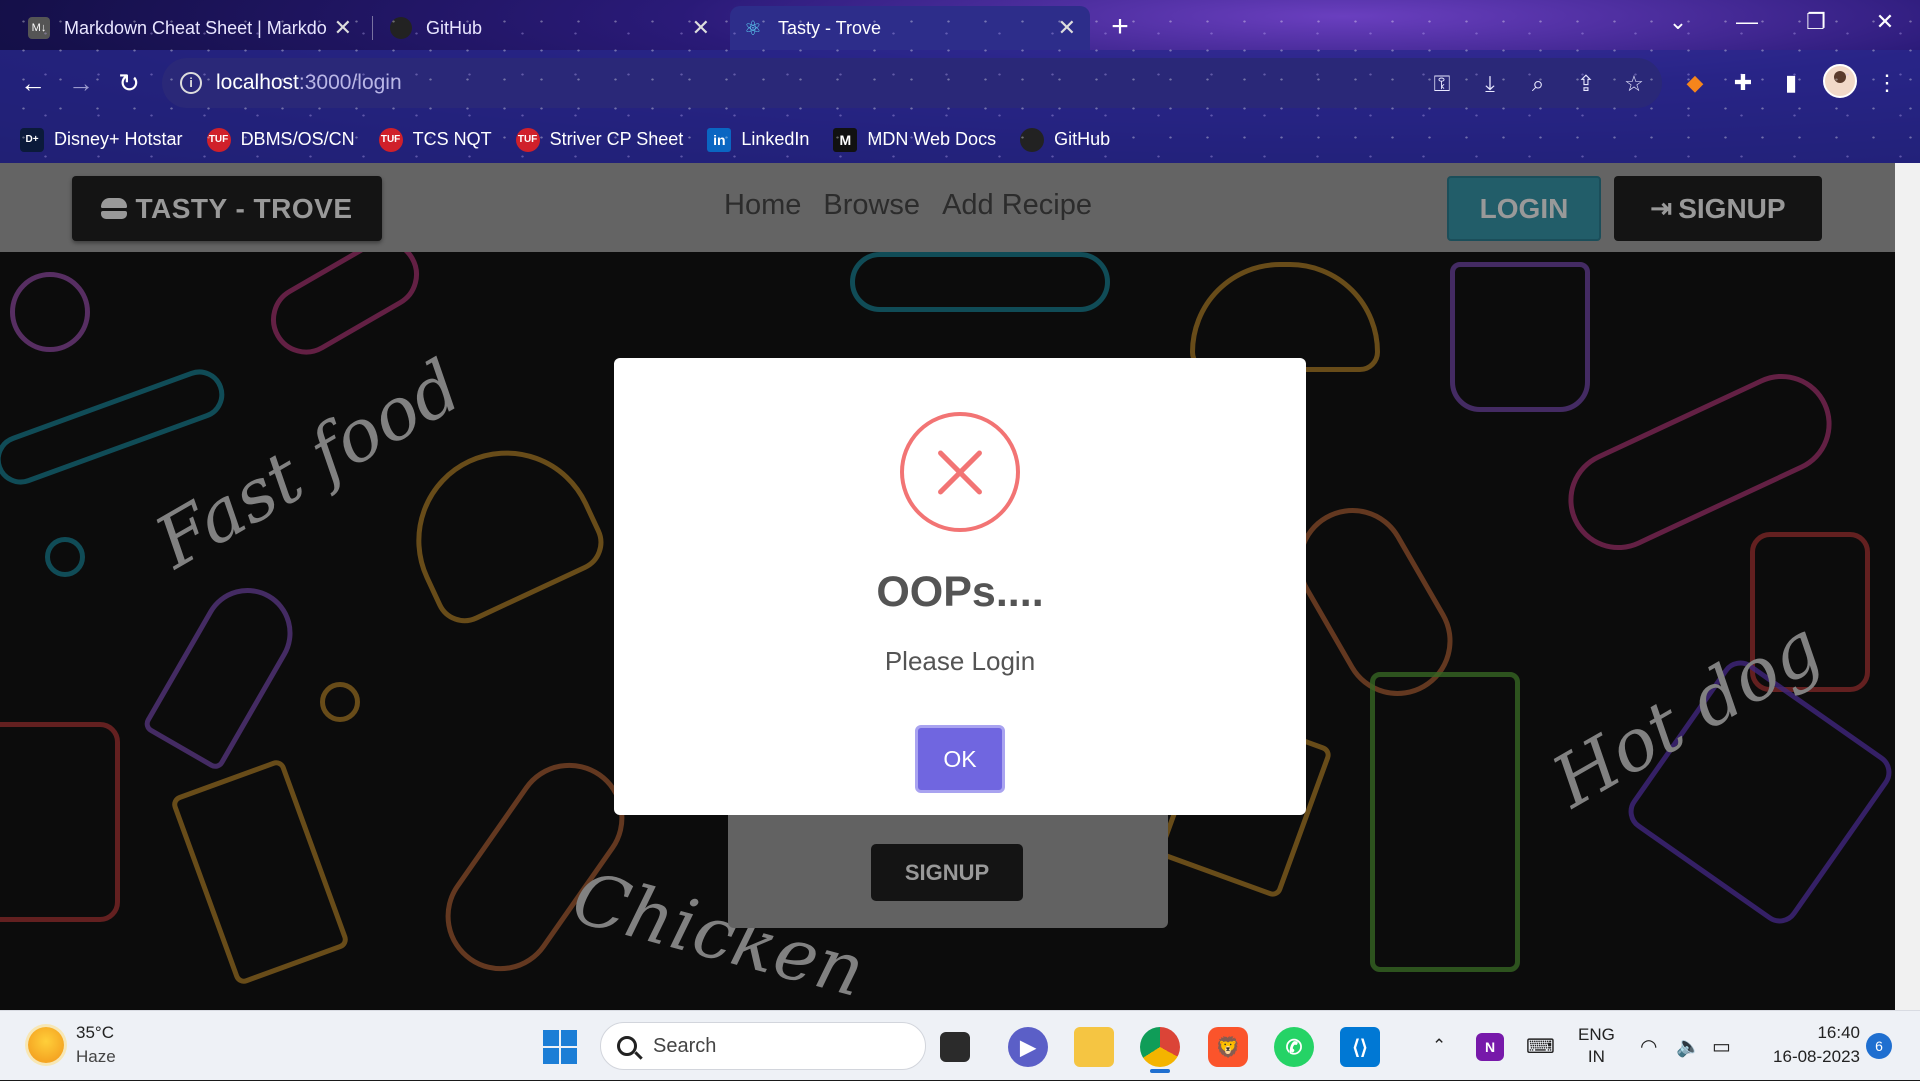  I want to click on url-path: :3000/login, so click(350, 82).